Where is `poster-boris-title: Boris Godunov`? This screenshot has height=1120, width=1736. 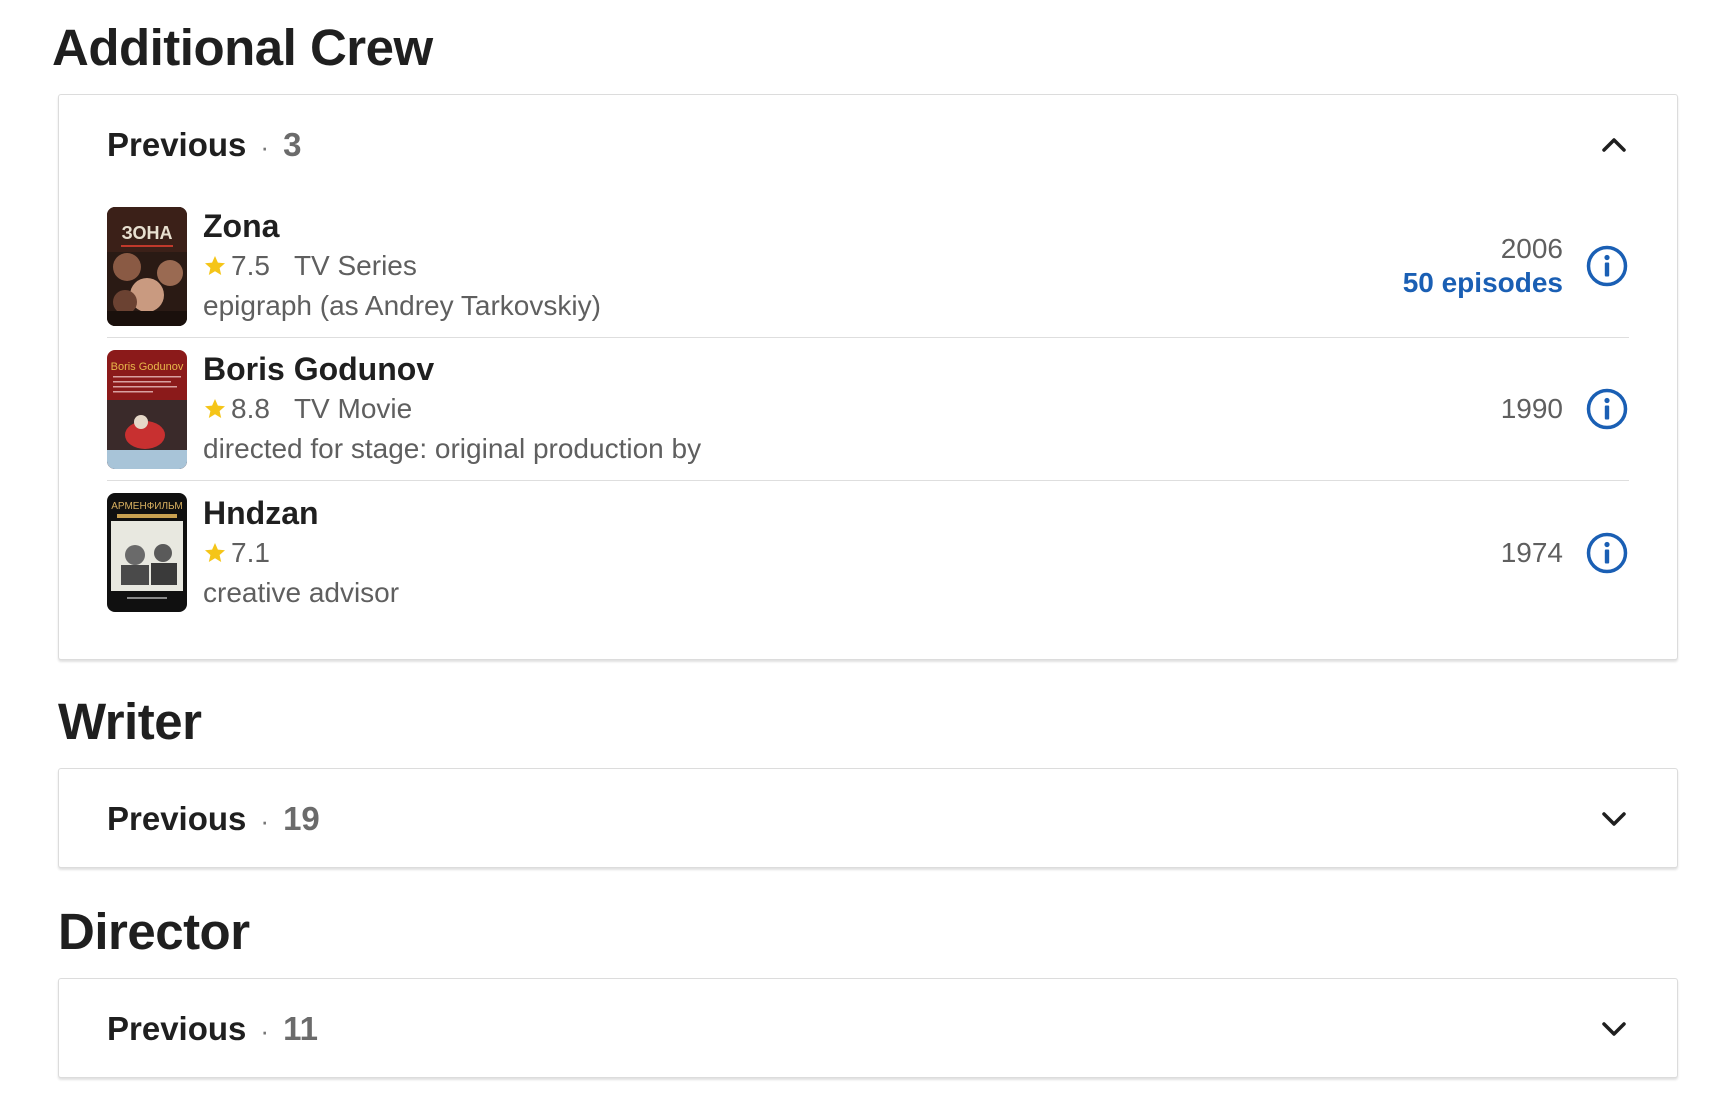
poster-boris-title: Boris Godunov is located at coordinates (147, 367).